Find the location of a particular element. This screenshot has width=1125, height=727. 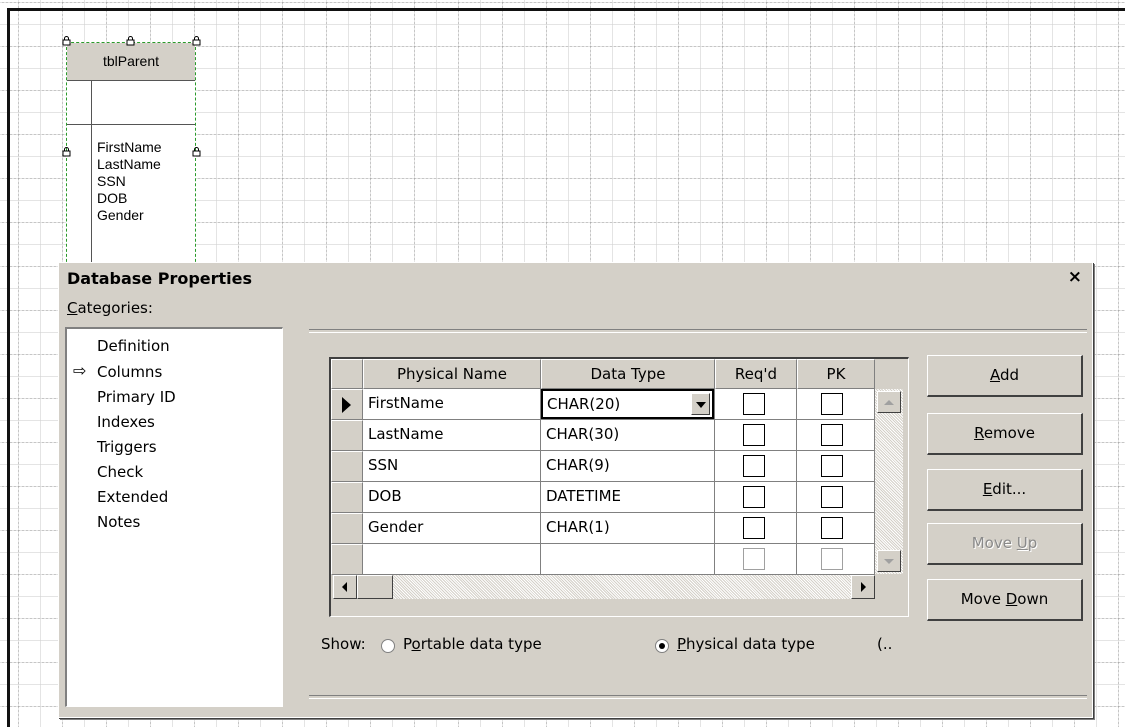

column-header-pk: PK is located at coordinates (836, 374).